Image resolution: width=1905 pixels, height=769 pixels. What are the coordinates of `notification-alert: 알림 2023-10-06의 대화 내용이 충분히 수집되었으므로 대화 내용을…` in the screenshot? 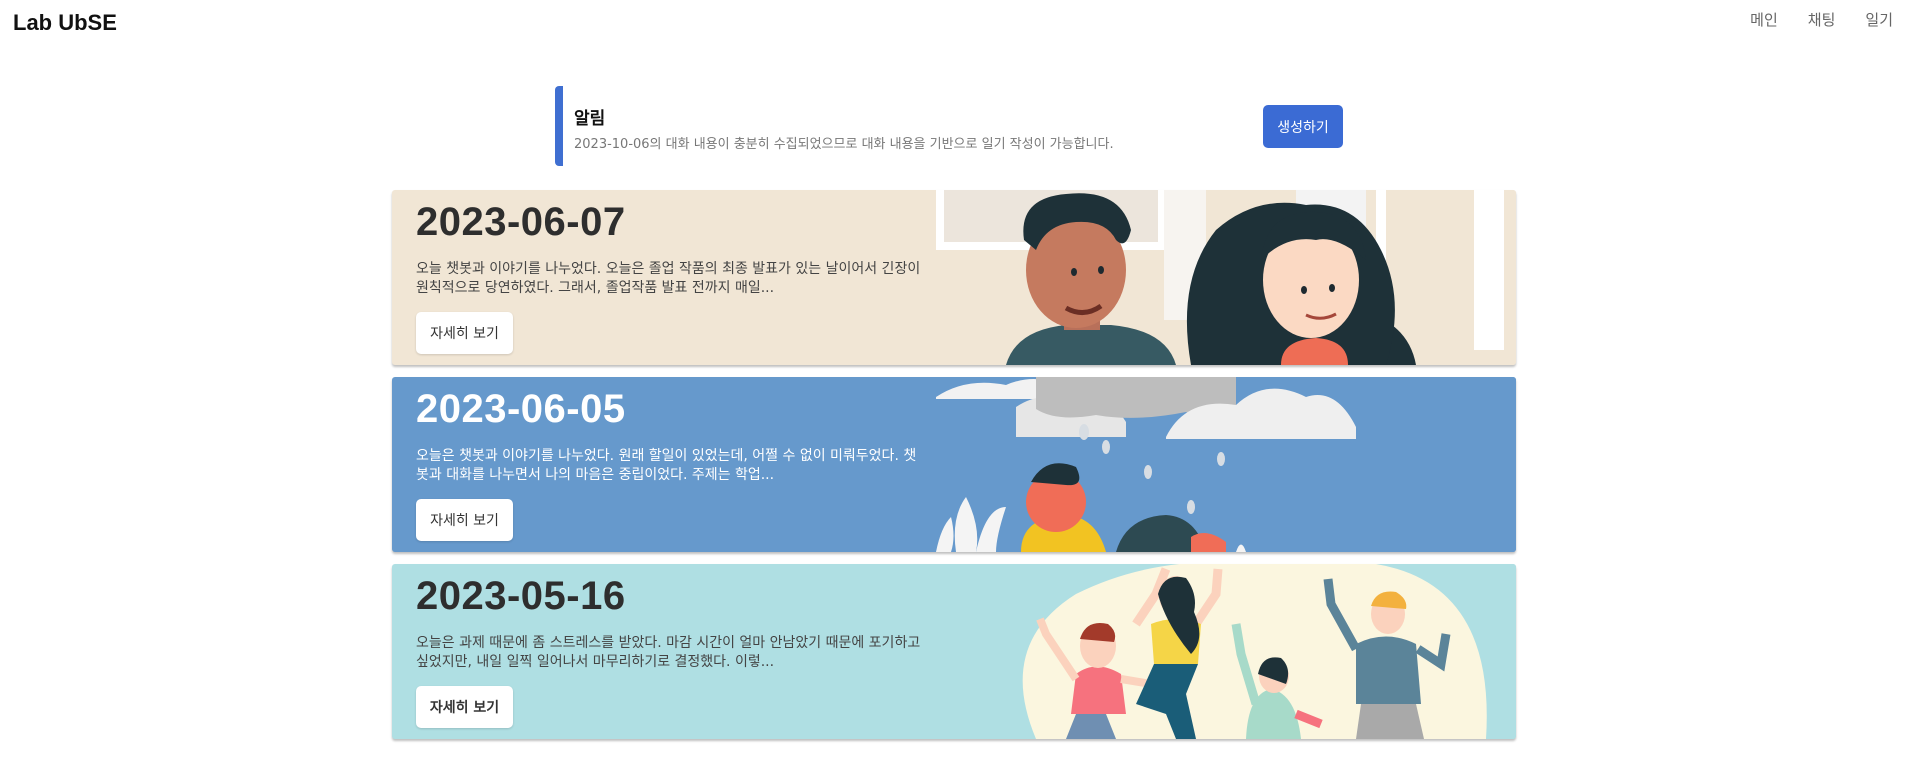 It's located at (951, 126).